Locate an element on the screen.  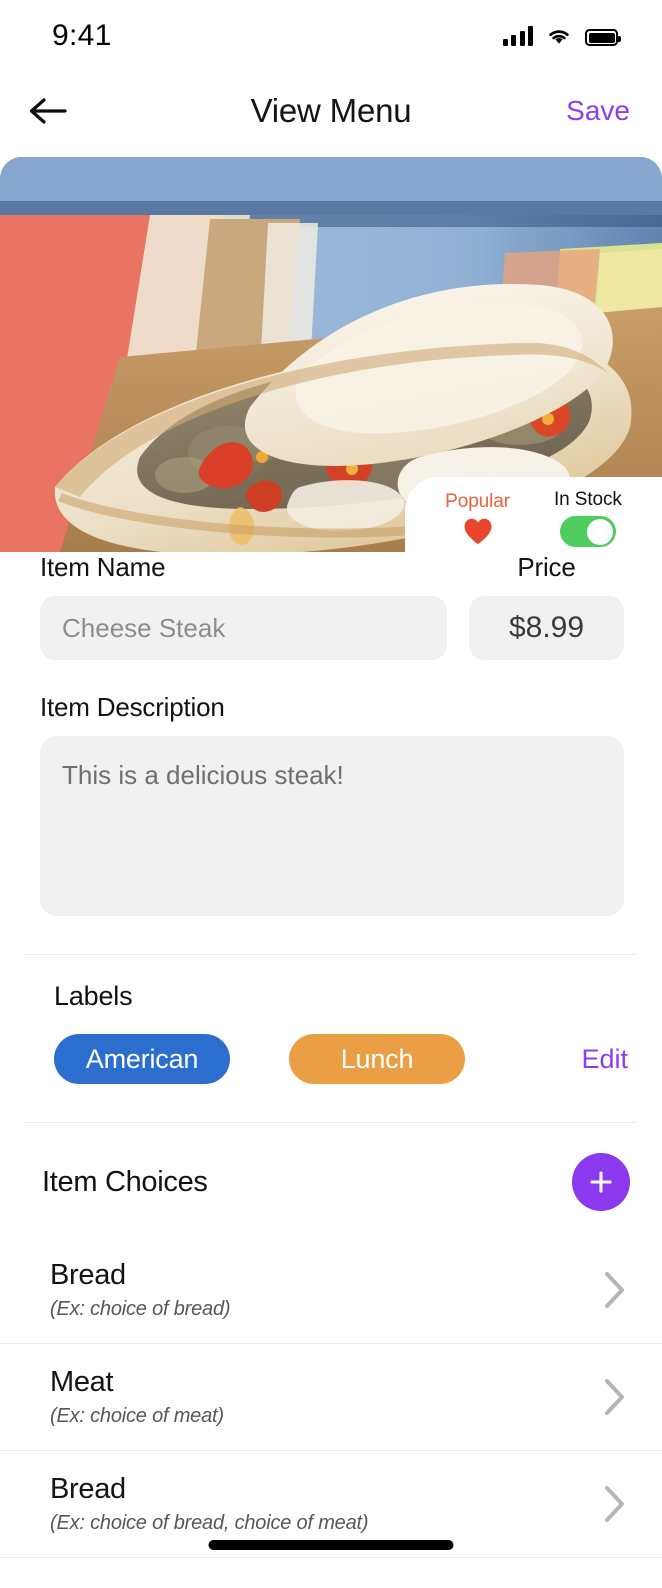
in-stock-label: In Stock is located at coordinates (587, 499).